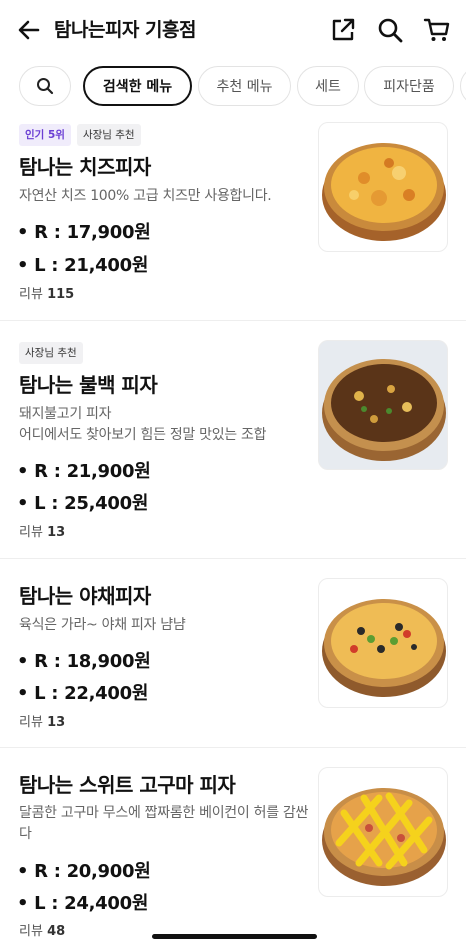 This screenshot has width=466, height=949. Describe the element at coordinates (343, 30) in the screenshot. I see `share-icon` at that location.